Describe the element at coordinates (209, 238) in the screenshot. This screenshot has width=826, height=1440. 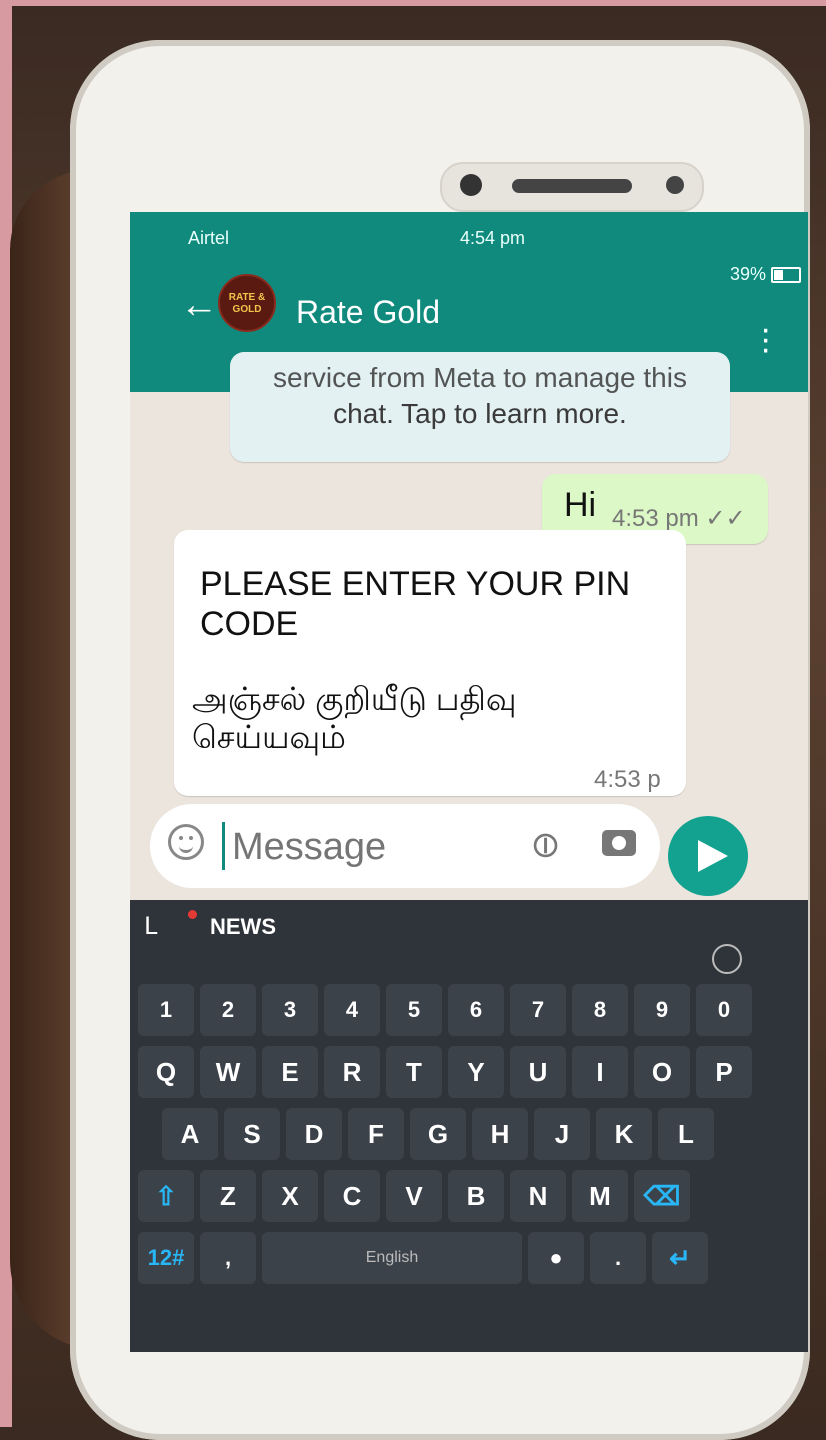
I see `signal-carrier: Airtel` at that location.